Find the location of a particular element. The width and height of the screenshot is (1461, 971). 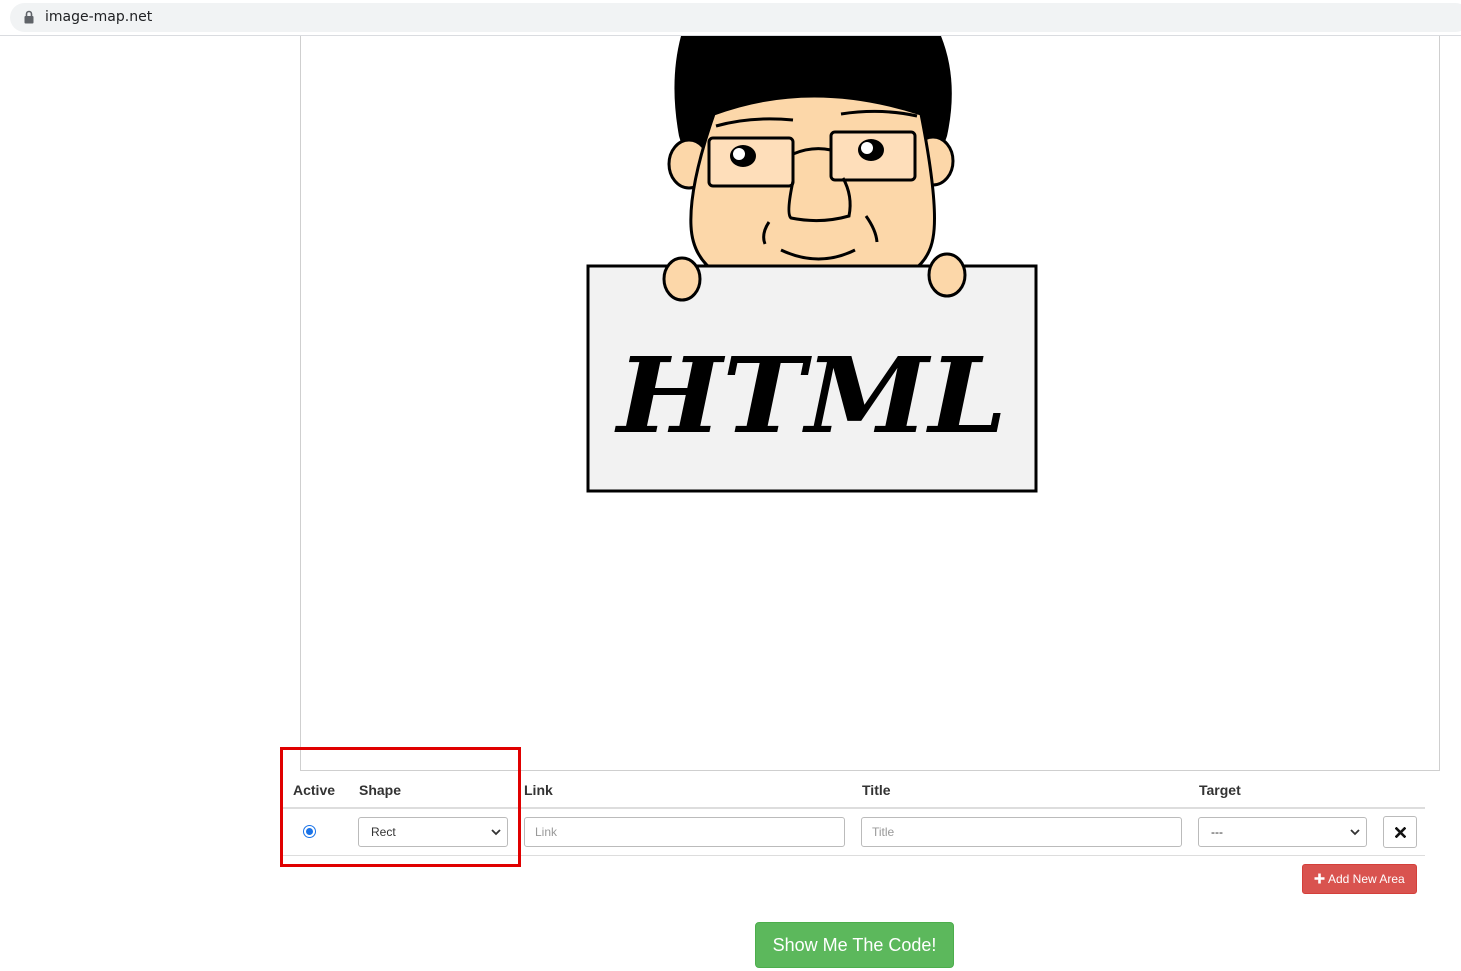

omnibox: image-map.net is located at coordinates (735, 17).